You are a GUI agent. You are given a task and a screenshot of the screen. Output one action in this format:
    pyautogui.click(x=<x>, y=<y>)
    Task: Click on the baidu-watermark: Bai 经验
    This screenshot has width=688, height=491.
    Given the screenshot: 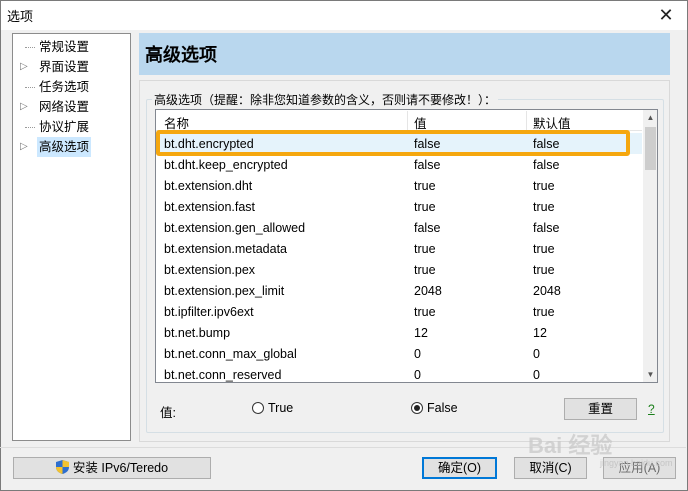 What is the action you would take?
    pyautogui.click(x=570, y=445)
    